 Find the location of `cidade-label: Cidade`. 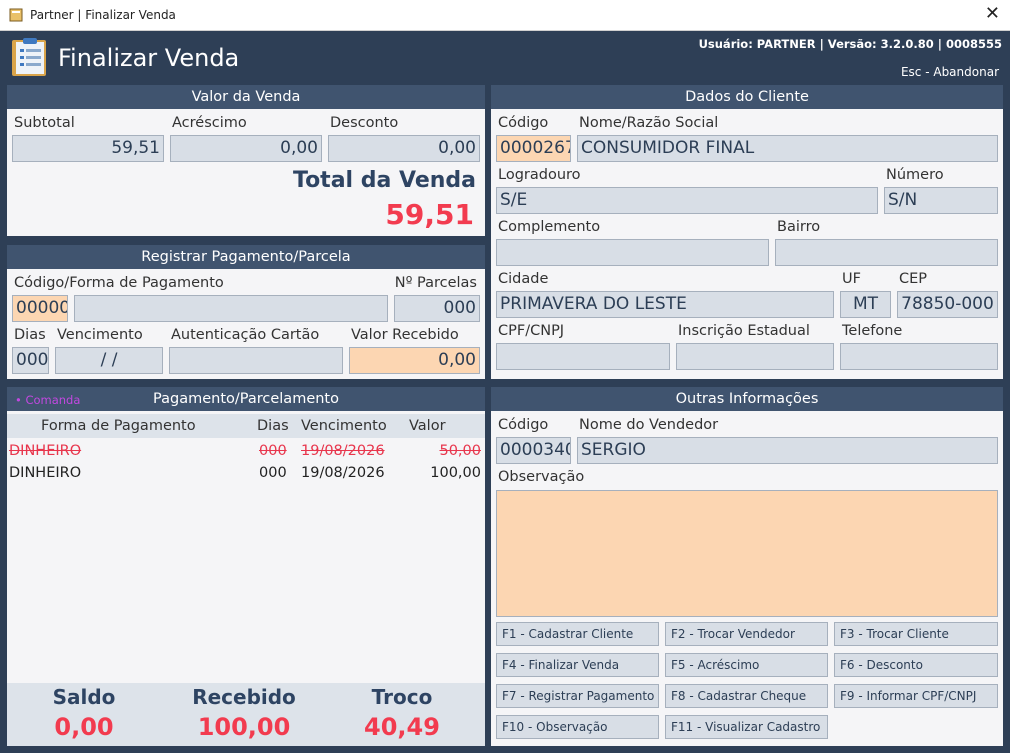

cidade-label: Cidade is located at coordinates (523, 279).